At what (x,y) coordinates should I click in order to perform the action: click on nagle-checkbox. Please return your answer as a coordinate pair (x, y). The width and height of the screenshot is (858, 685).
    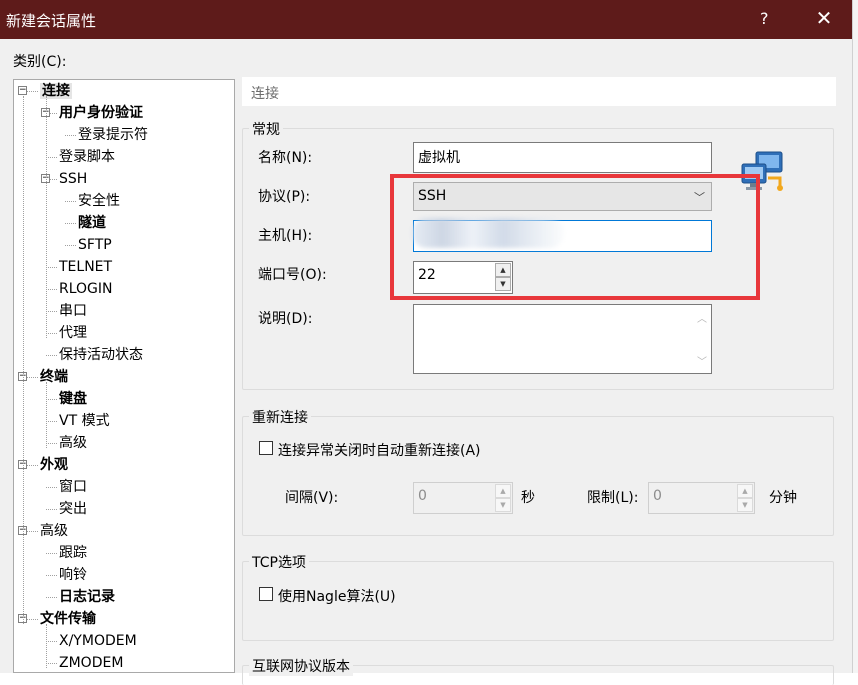
    Looking at the image, I should click on (266, 594).